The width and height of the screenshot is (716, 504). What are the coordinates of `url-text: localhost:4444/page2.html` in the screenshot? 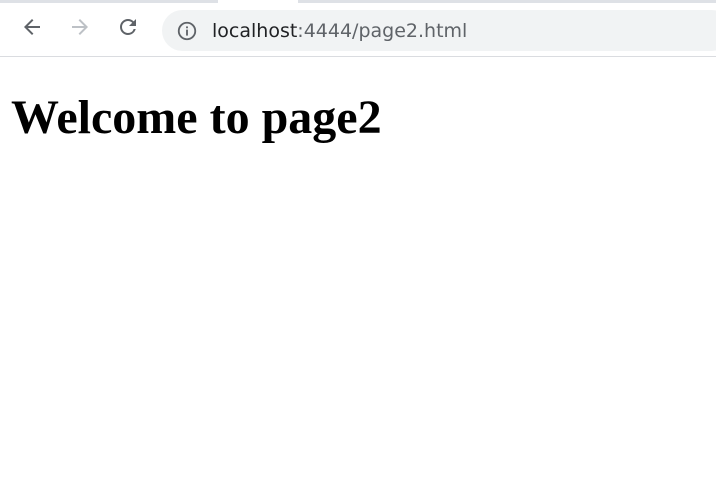 It's located at (339, 31).